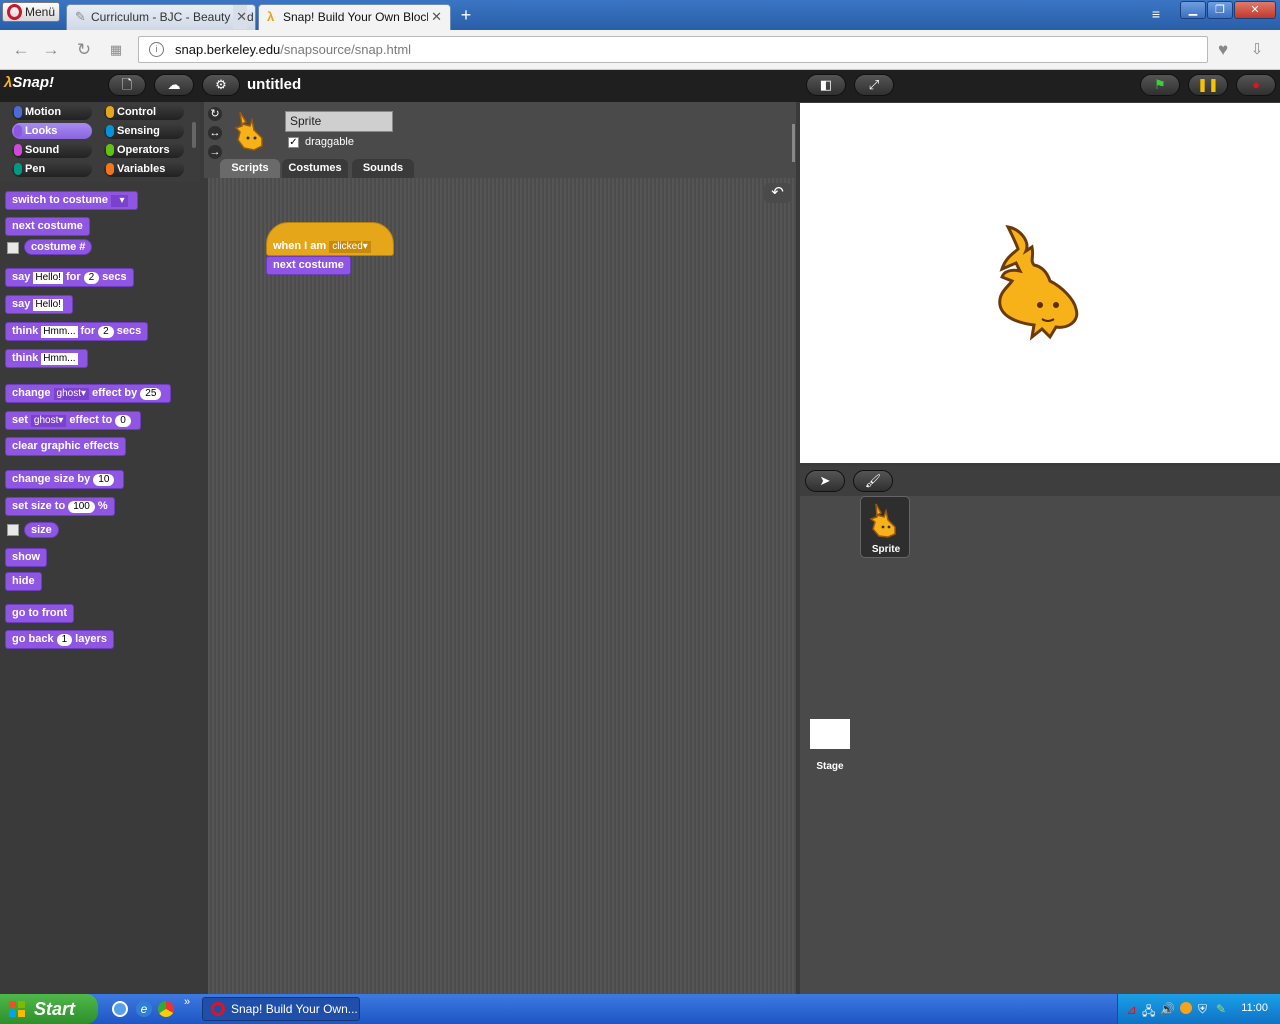  I want to click on block-set-effect: set ghost▾ effect to 0, so click(73, 420).